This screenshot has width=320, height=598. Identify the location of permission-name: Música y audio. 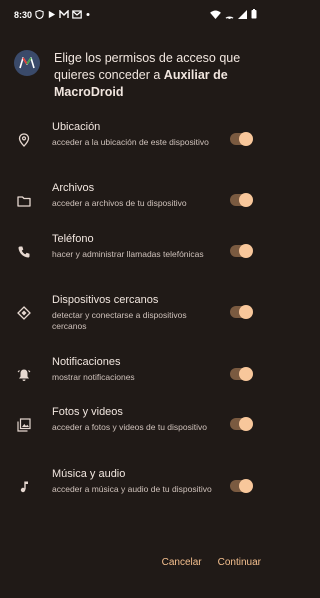
(89, 474).